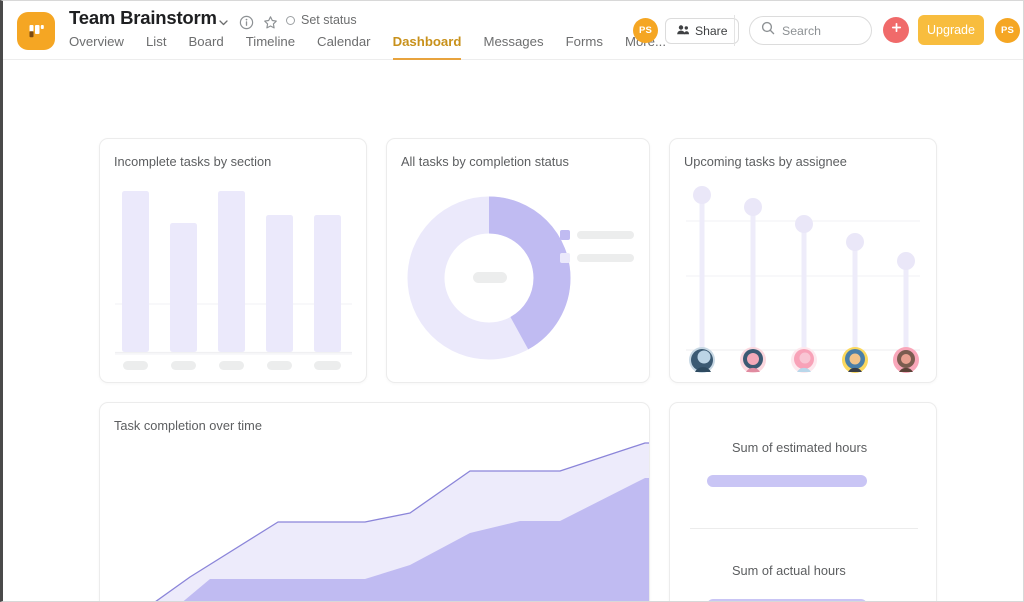 The height and width of the screenshot is (602, 1024). What do you see at coordinates (223, 22) in the screenshot?
I see `chevron-down-icon` at bounding box center [223, 22].